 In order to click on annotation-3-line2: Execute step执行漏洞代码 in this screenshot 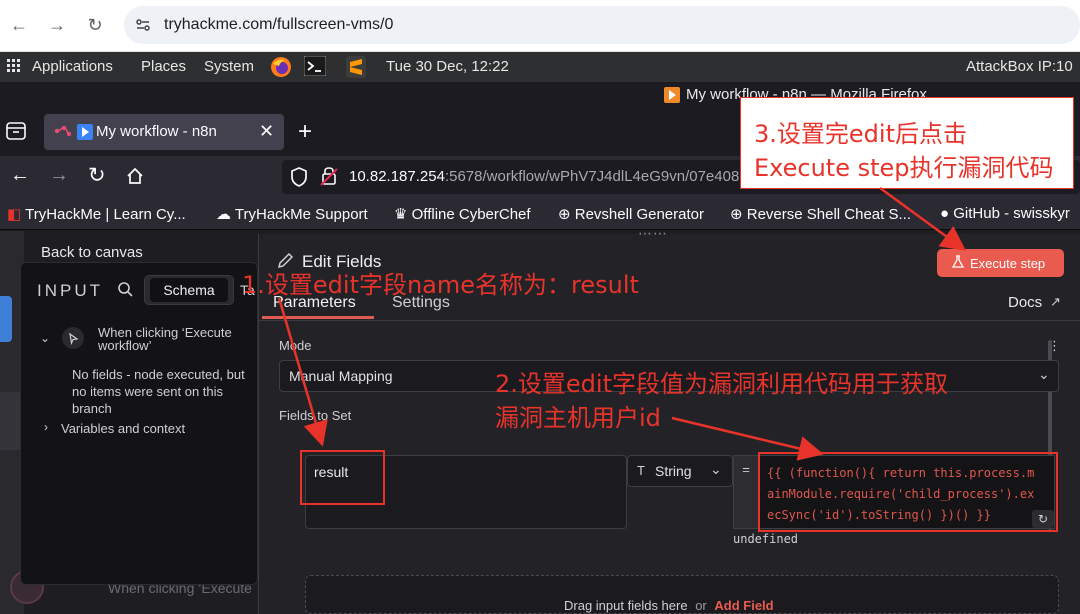, I will do `click(904, 168)`.